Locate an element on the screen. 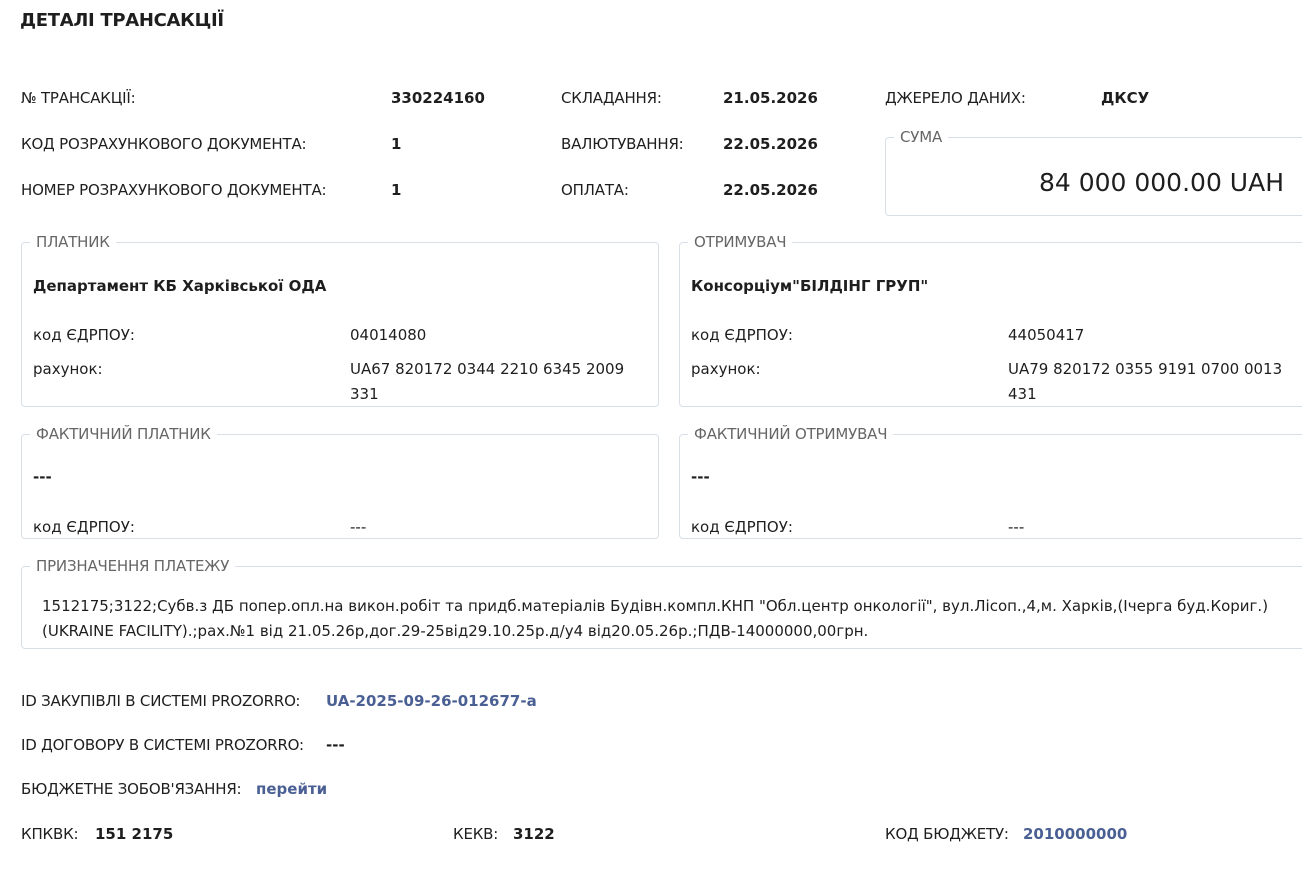 This screenshot has height=869, width=1302. transaction-no-value: 330224160 is located at coordinates (438, 98).